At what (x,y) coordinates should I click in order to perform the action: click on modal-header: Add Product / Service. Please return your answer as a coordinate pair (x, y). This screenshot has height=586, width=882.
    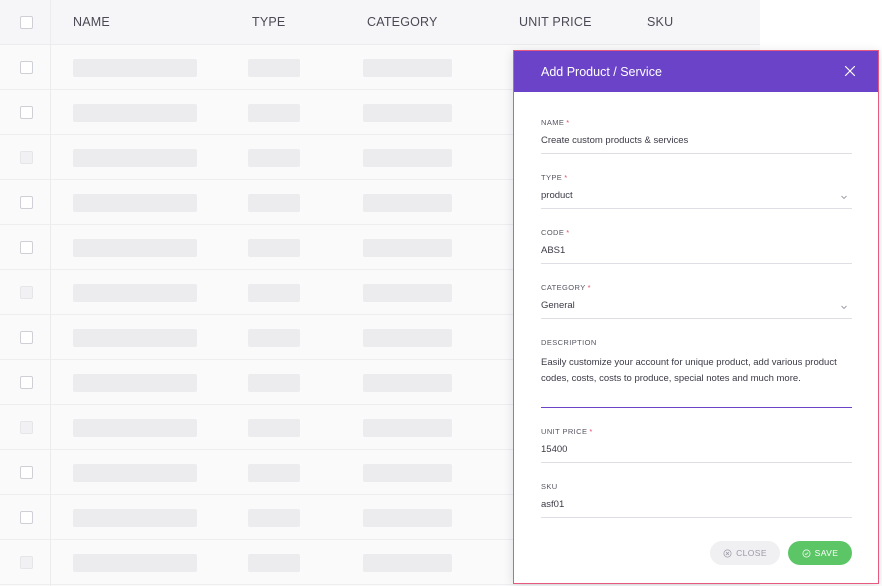
    Looking at the image, I should click on (696, 71).